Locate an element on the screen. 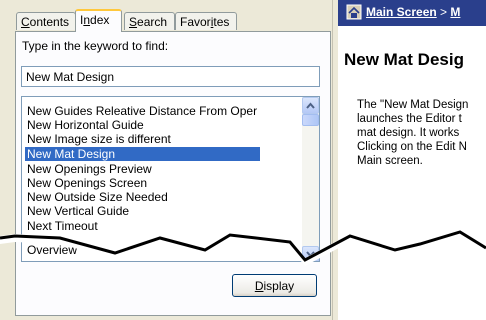 The width and height of the screenshot is (486, 320). tab-index-rest: dex is located at coordinates (100, 20).